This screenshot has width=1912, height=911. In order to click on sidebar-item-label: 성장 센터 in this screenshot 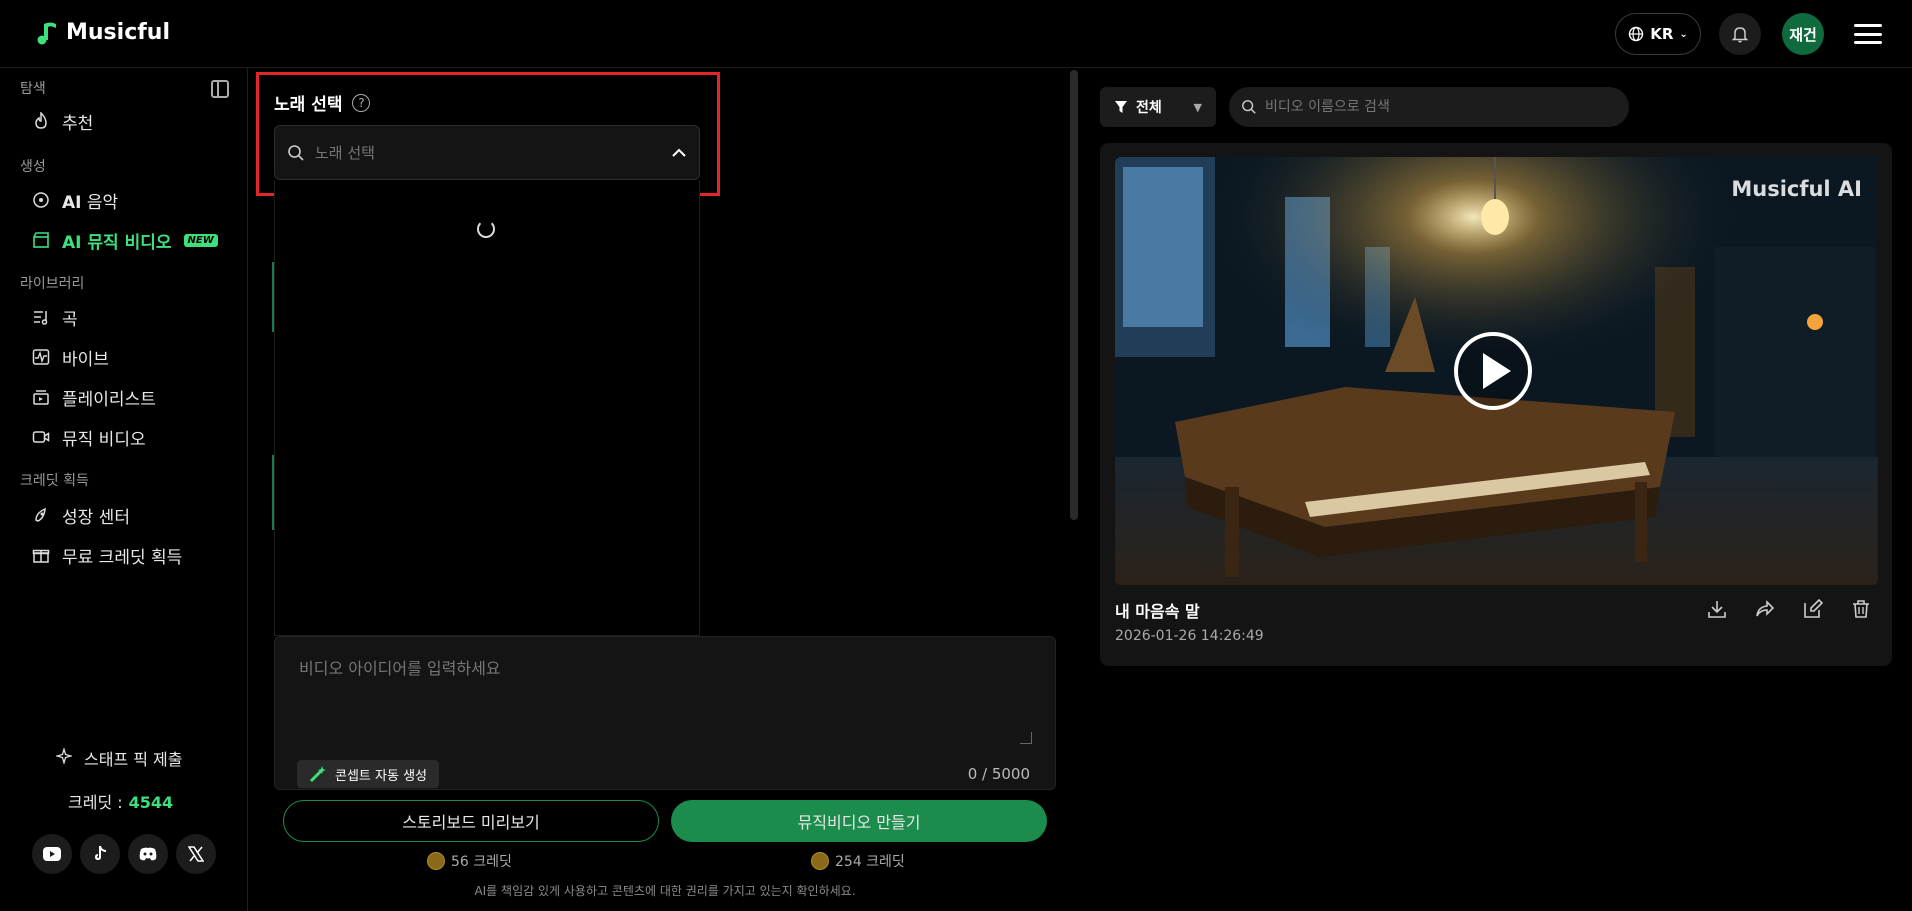, I will do `click(96, 517)`.